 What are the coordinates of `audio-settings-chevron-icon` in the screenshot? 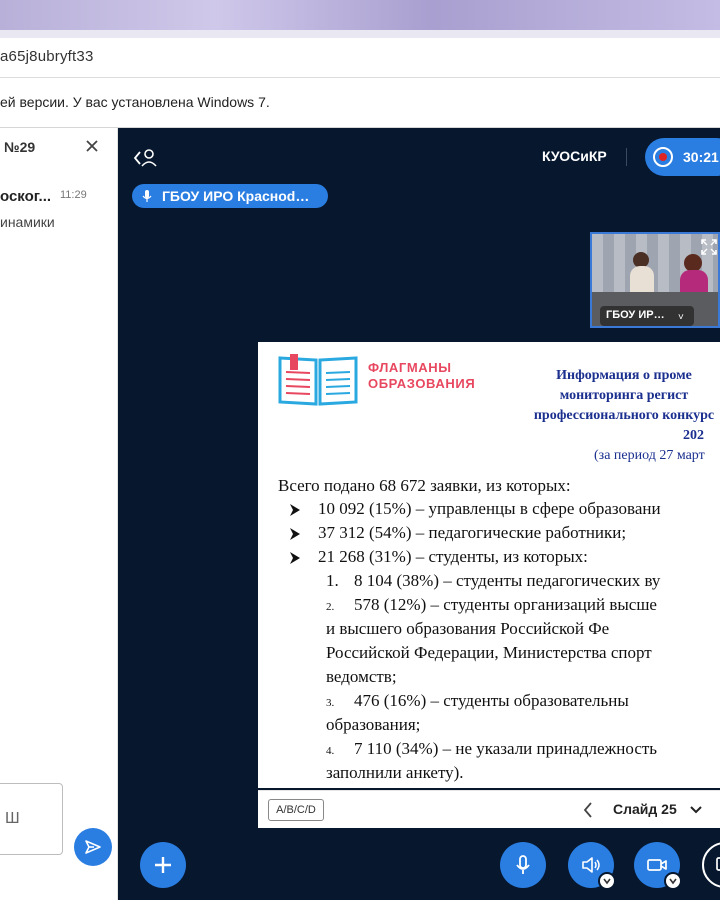 It's located at (607, 881).